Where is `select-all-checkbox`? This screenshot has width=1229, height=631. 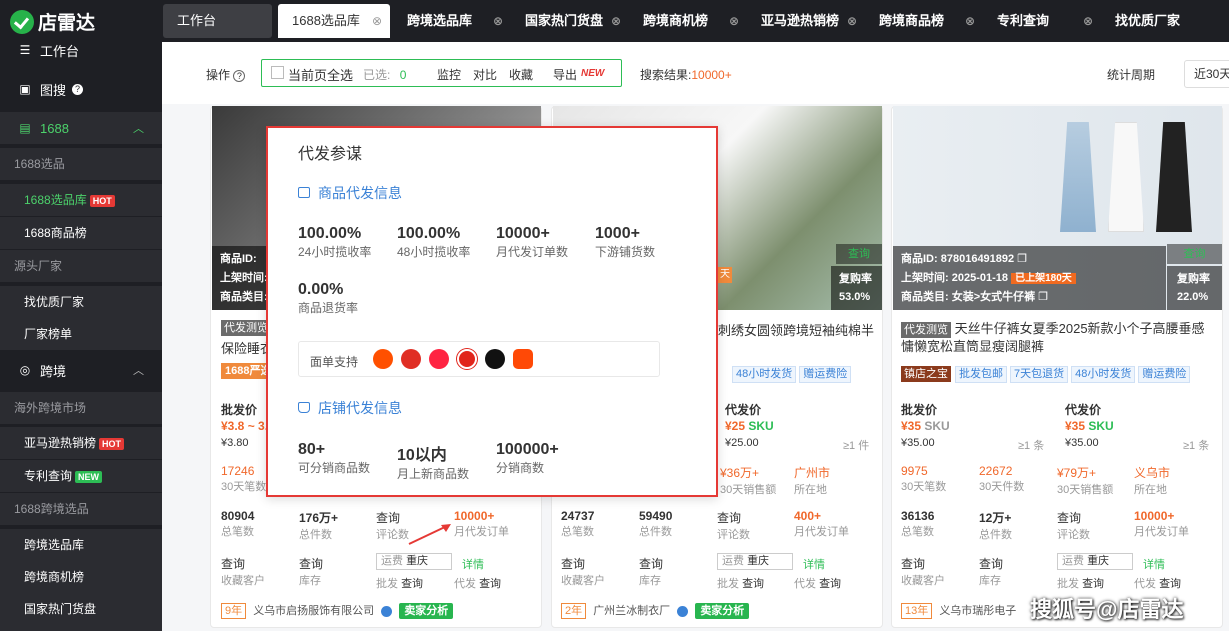 select-all-checkbox is located at coordinates (277, 72).